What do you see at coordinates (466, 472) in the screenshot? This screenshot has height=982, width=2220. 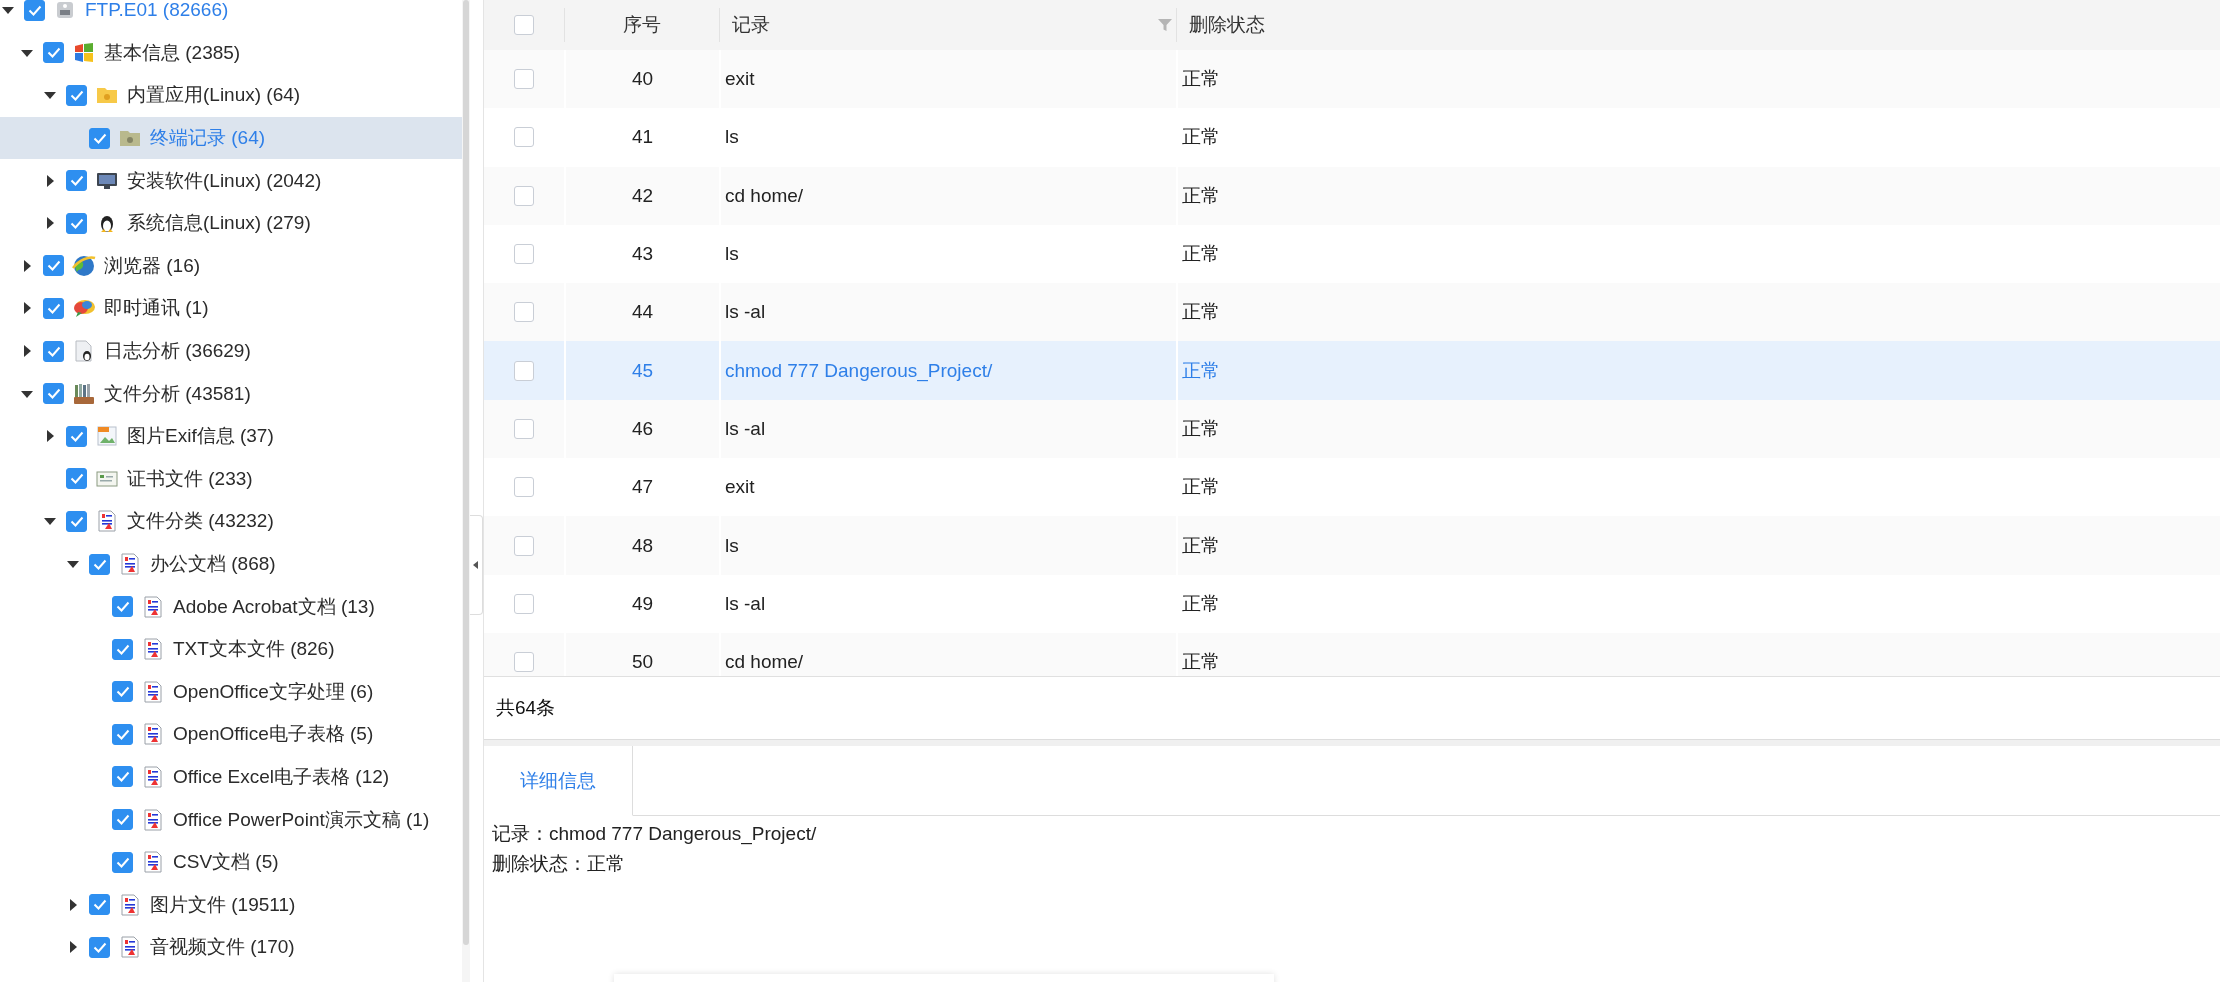 I see `scrollbar-thumb` at bounding box center [466, 472].